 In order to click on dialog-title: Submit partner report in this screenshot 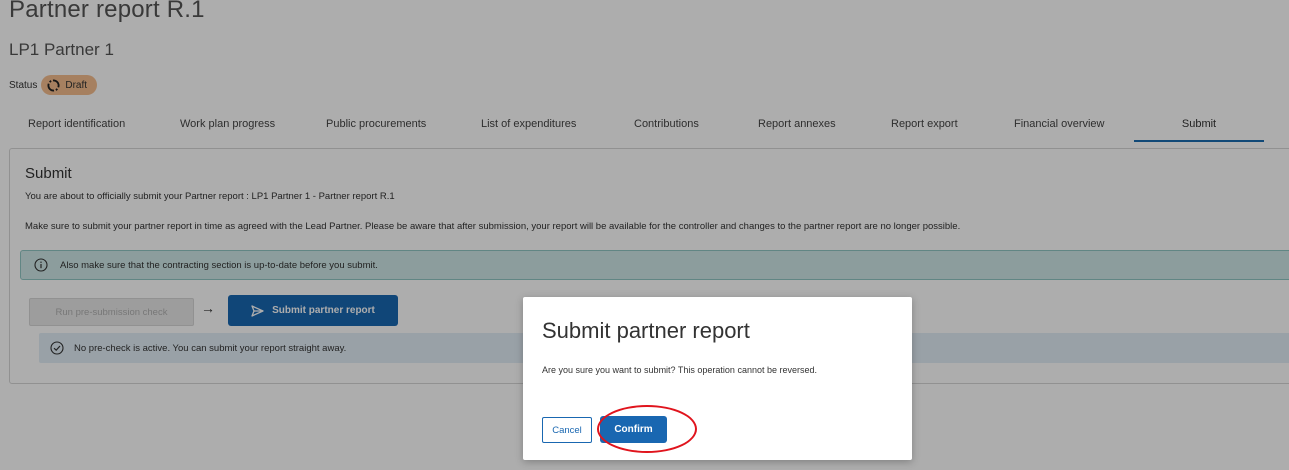, I will do `click(646, 330)`.